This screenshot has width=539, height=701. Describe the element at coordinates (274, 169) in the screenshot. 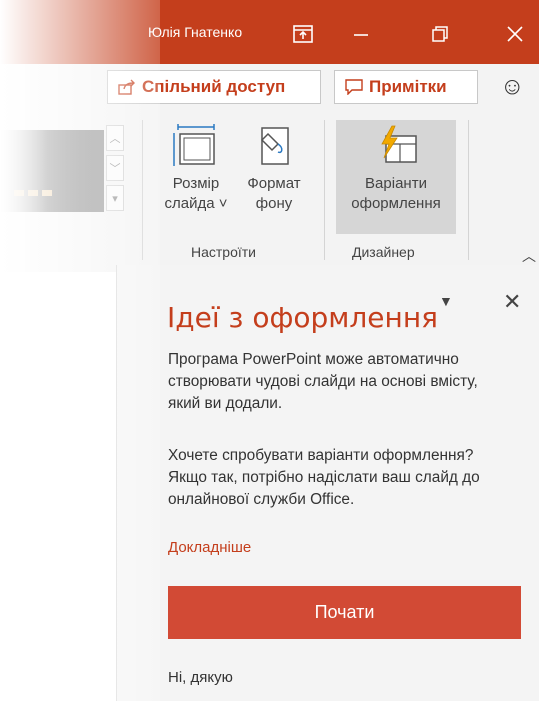

I see `format-background-button: Формат фону` at that location.